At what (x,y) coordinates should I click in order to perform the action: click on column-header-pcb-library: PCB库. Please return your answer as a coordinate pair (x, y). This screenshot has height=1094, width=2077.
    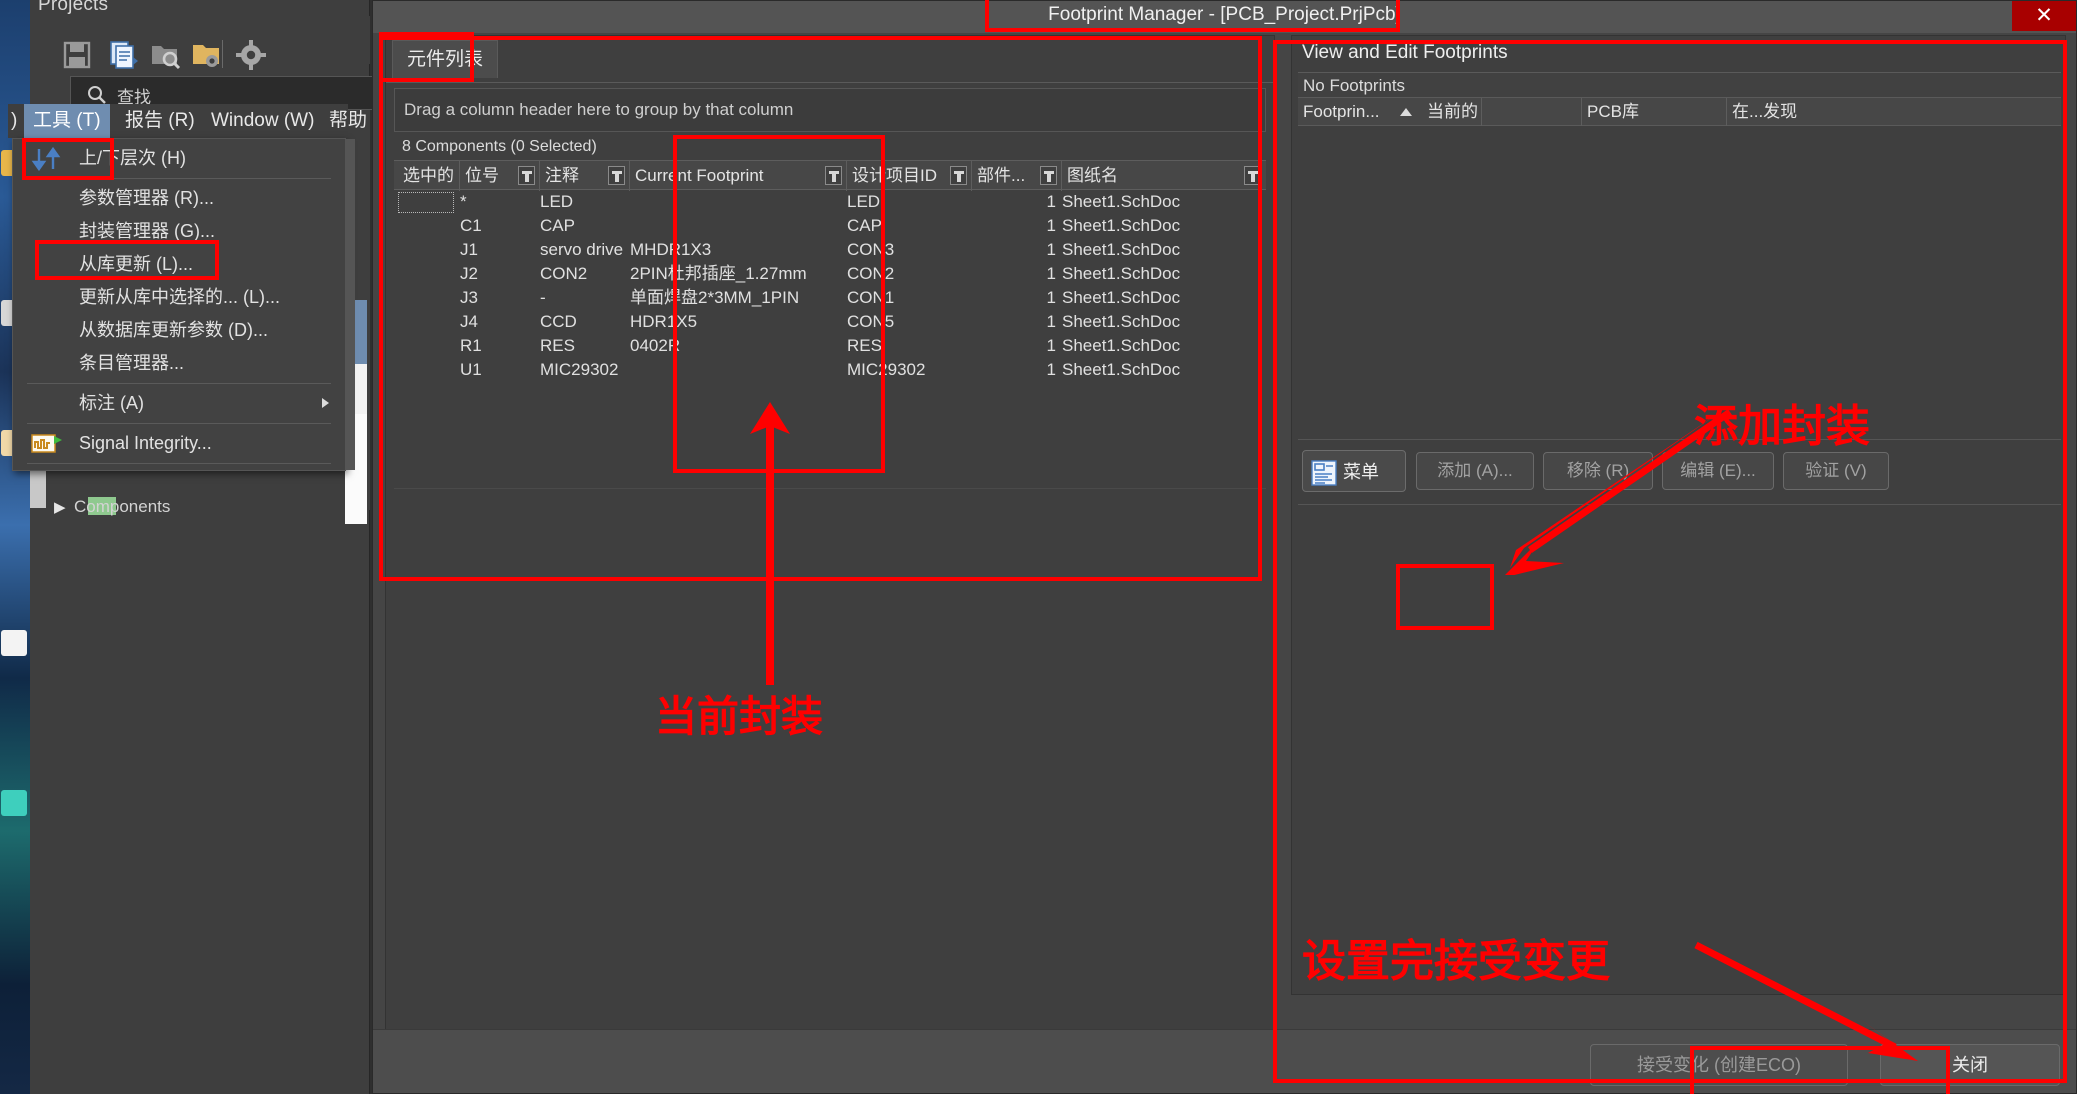
    Looking at the image, I should click on (1654, 112).